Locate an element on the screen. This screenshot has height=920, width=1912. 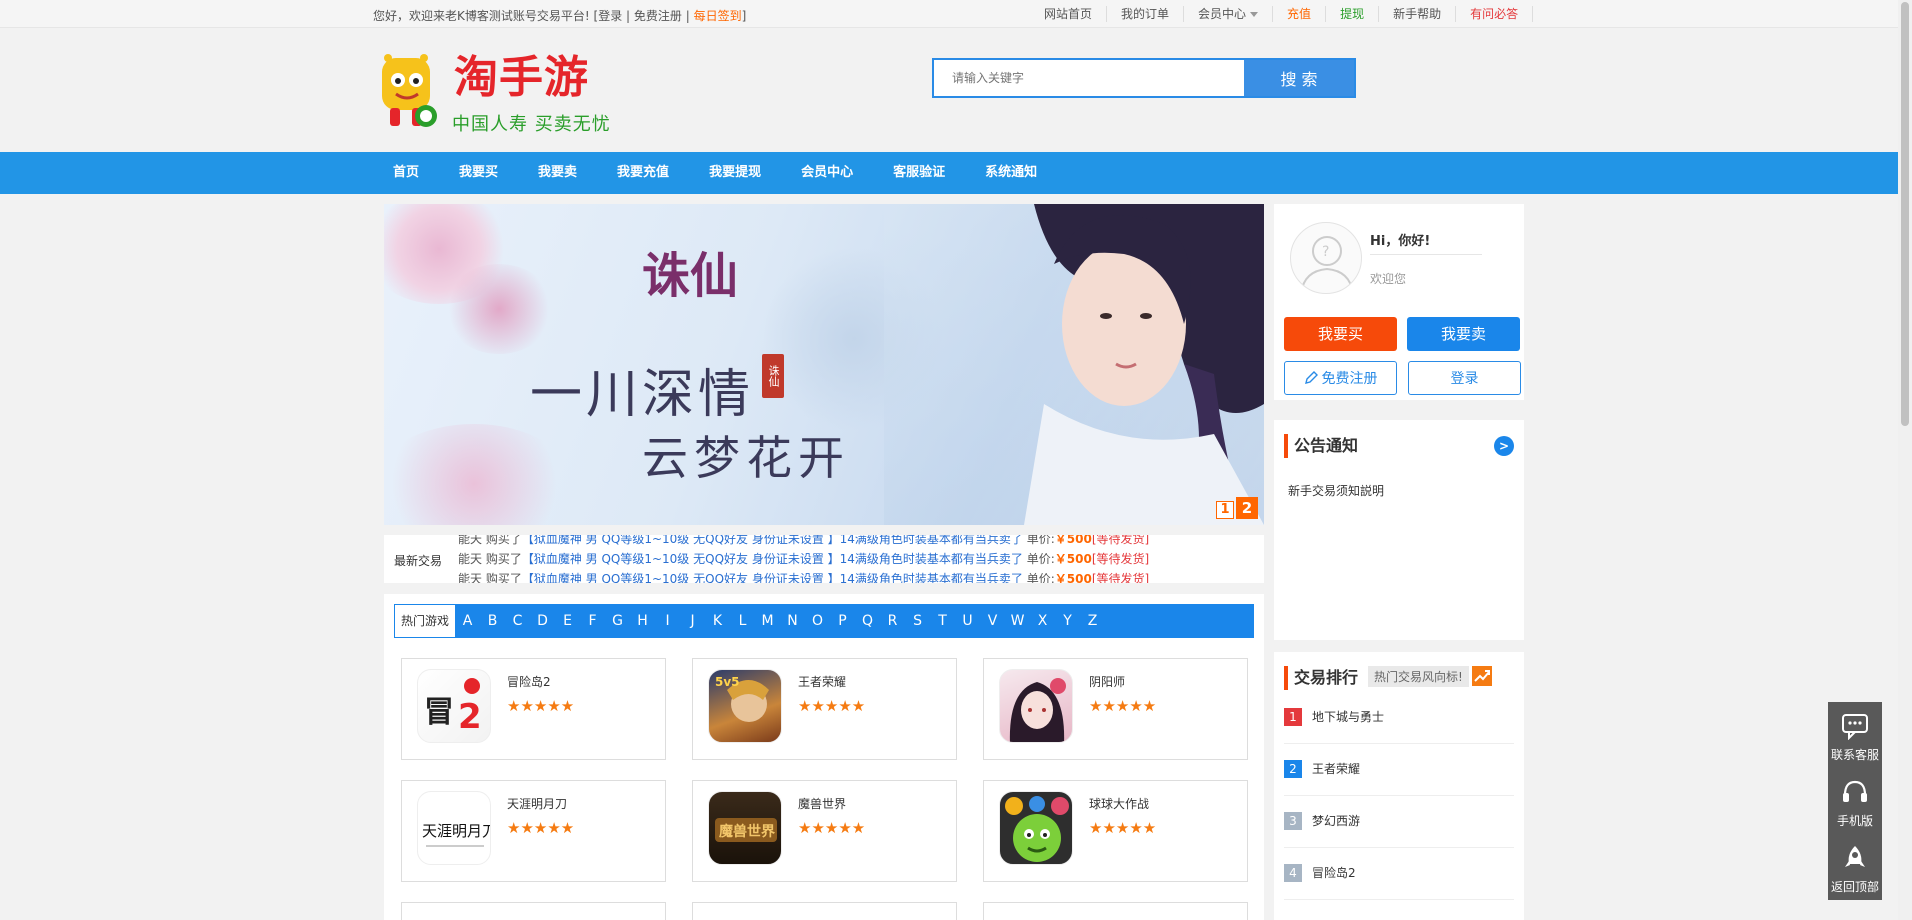
letter-filter: W is located at coordinates (1017, 621).